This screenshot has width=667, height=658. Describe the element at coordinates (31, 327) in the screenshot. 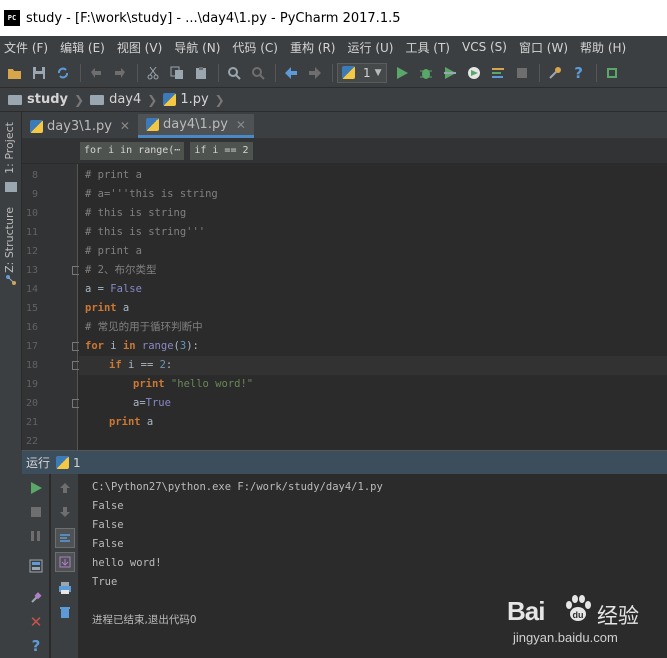

I see `line-number: 16` at that location.